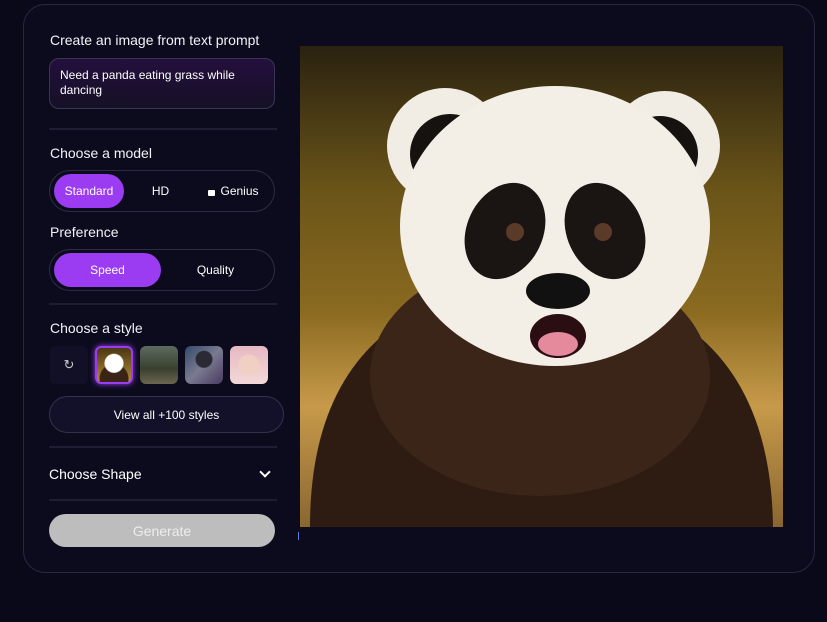 This screenshot has height=622, width=827. What do you see at coordinates (249, 365) in the screenshot?
I see `style-anime-girl` at bounding box center [249, 365].